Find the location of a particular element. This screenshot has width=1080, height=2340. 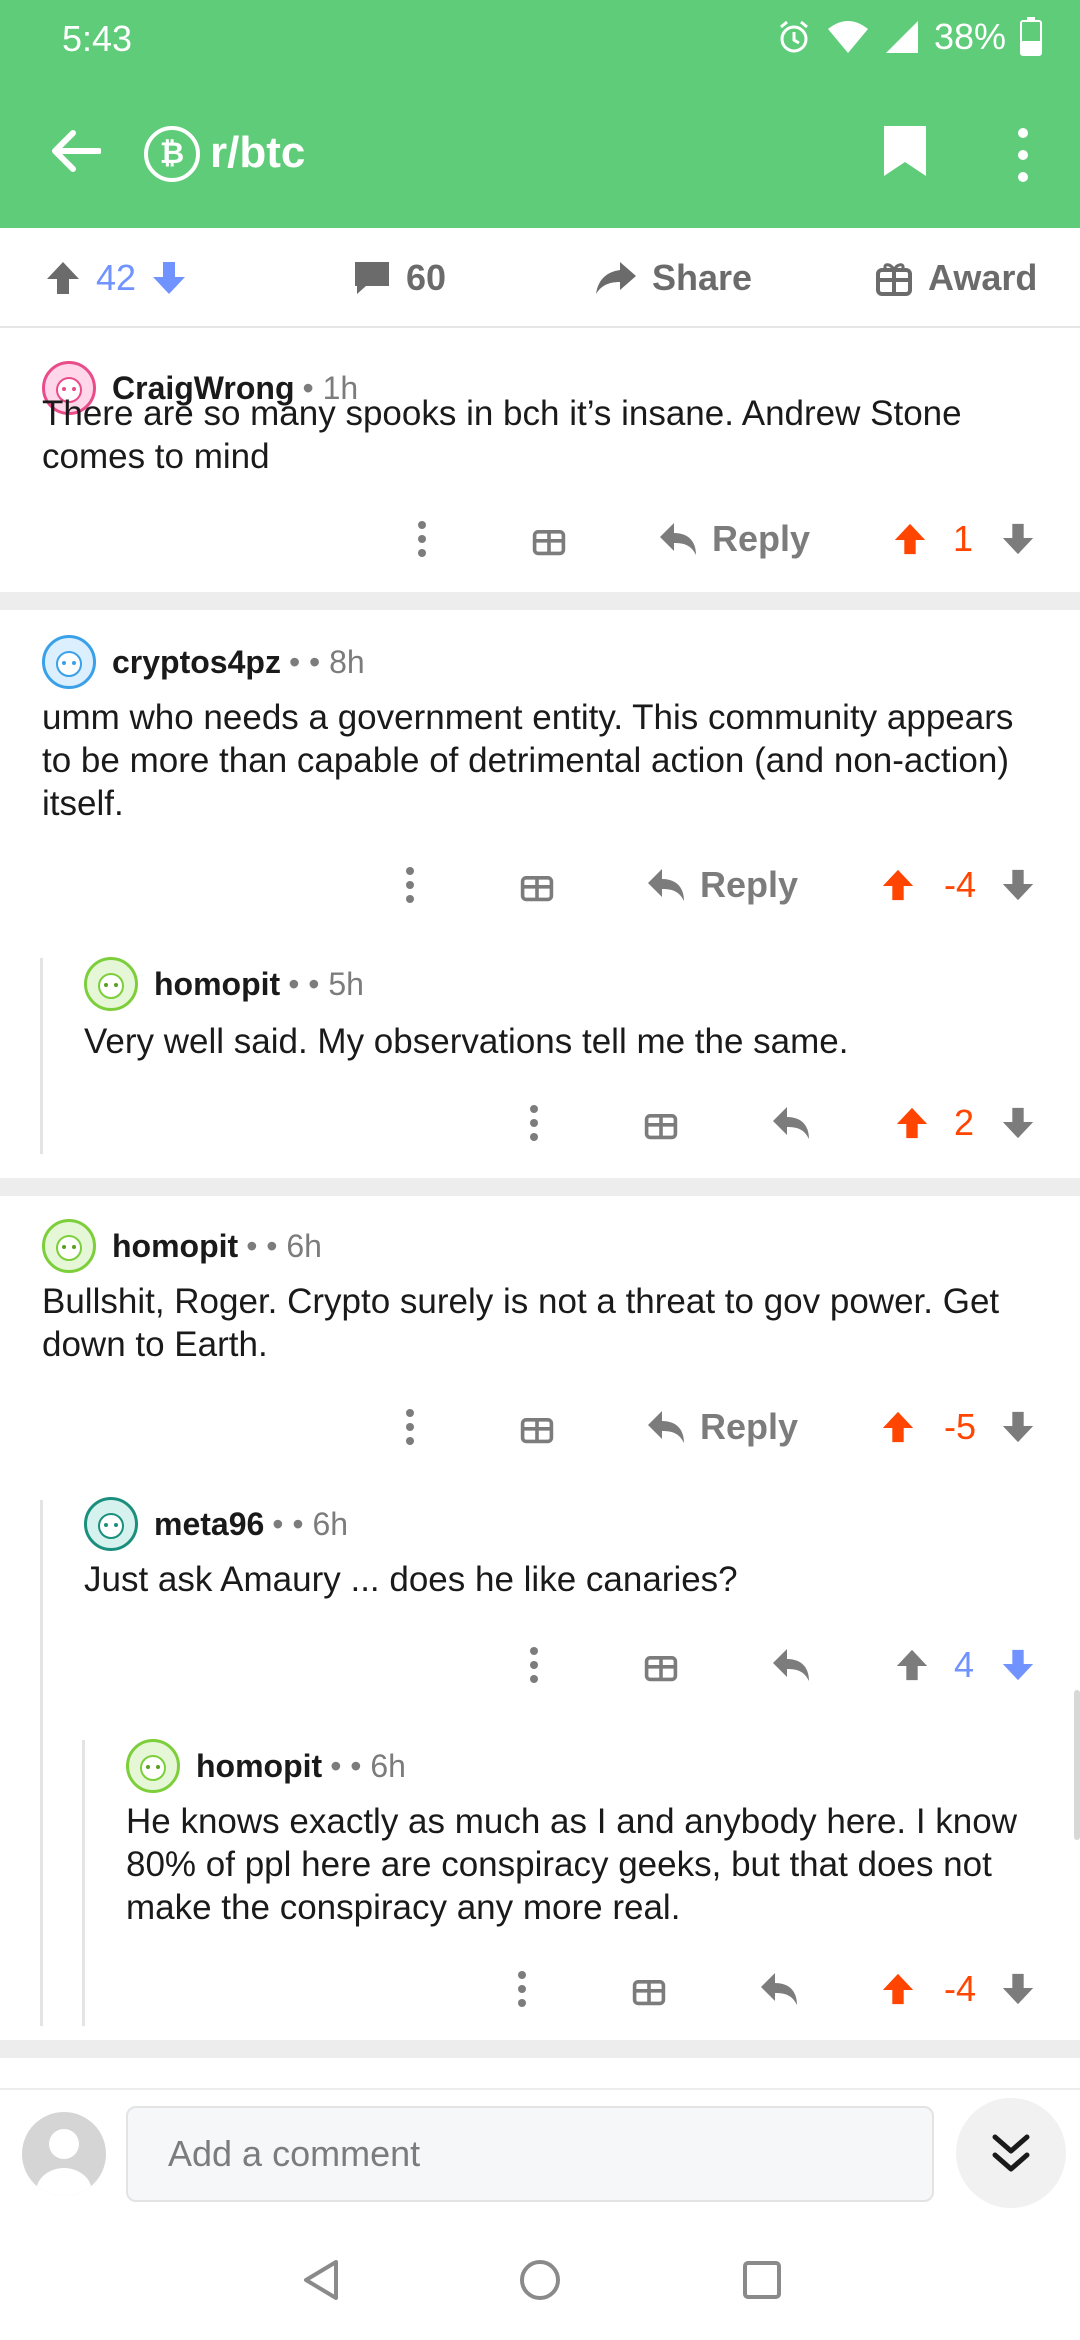

comment-header: homopit • • 6h is located at coordinates (266, 1766).